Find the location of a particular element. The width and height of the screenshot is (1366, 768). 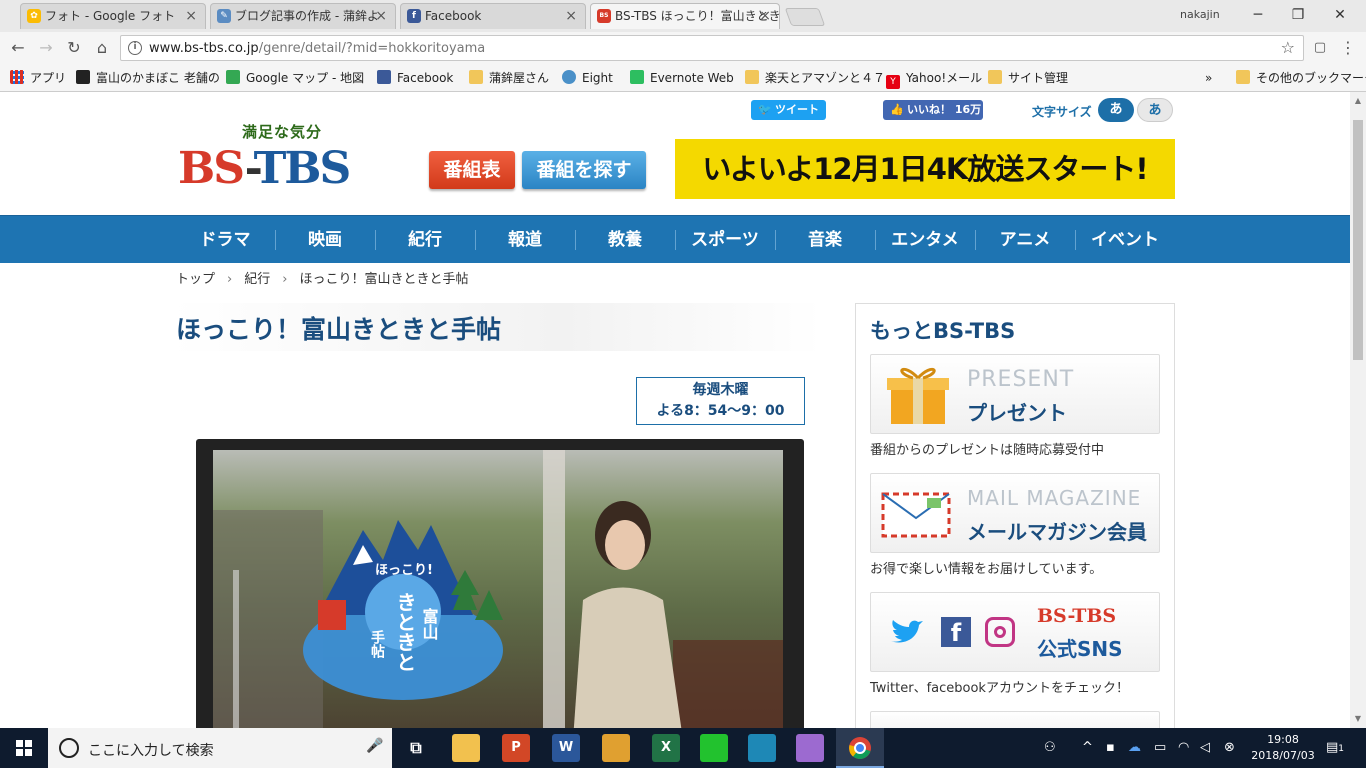

reload-icon: ↻ is located at coordinates (74, 48).